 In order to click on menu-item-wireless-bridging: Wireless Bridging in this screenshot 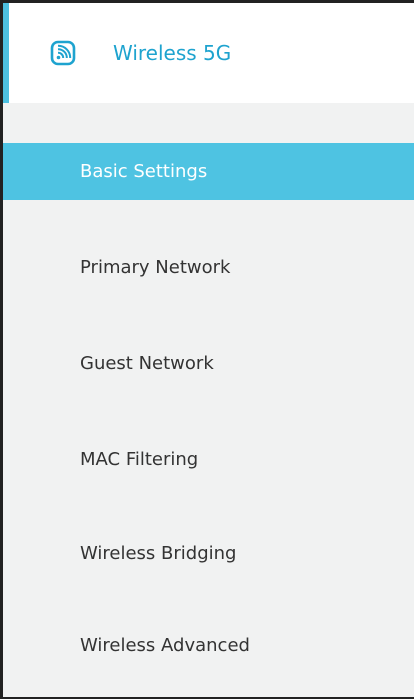, I will do `click(208, 553)`.